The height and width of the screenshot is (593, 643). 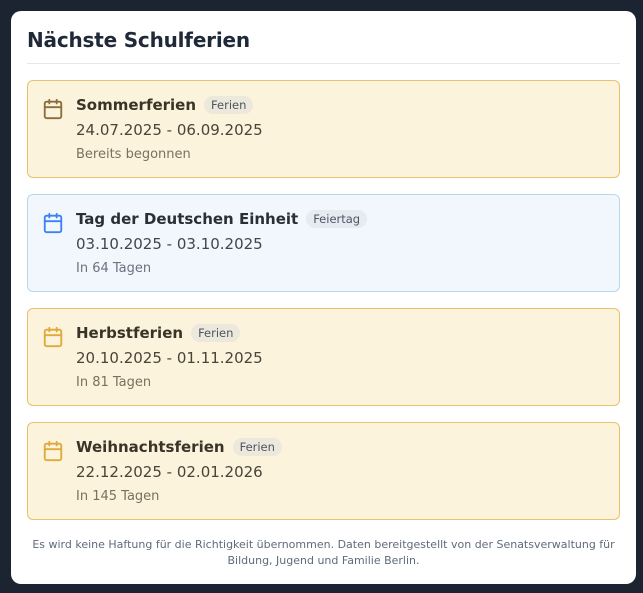 I want to click on holiday-dates: 24.07.2025 - 06.09.2025, so click(x=169, y=130).